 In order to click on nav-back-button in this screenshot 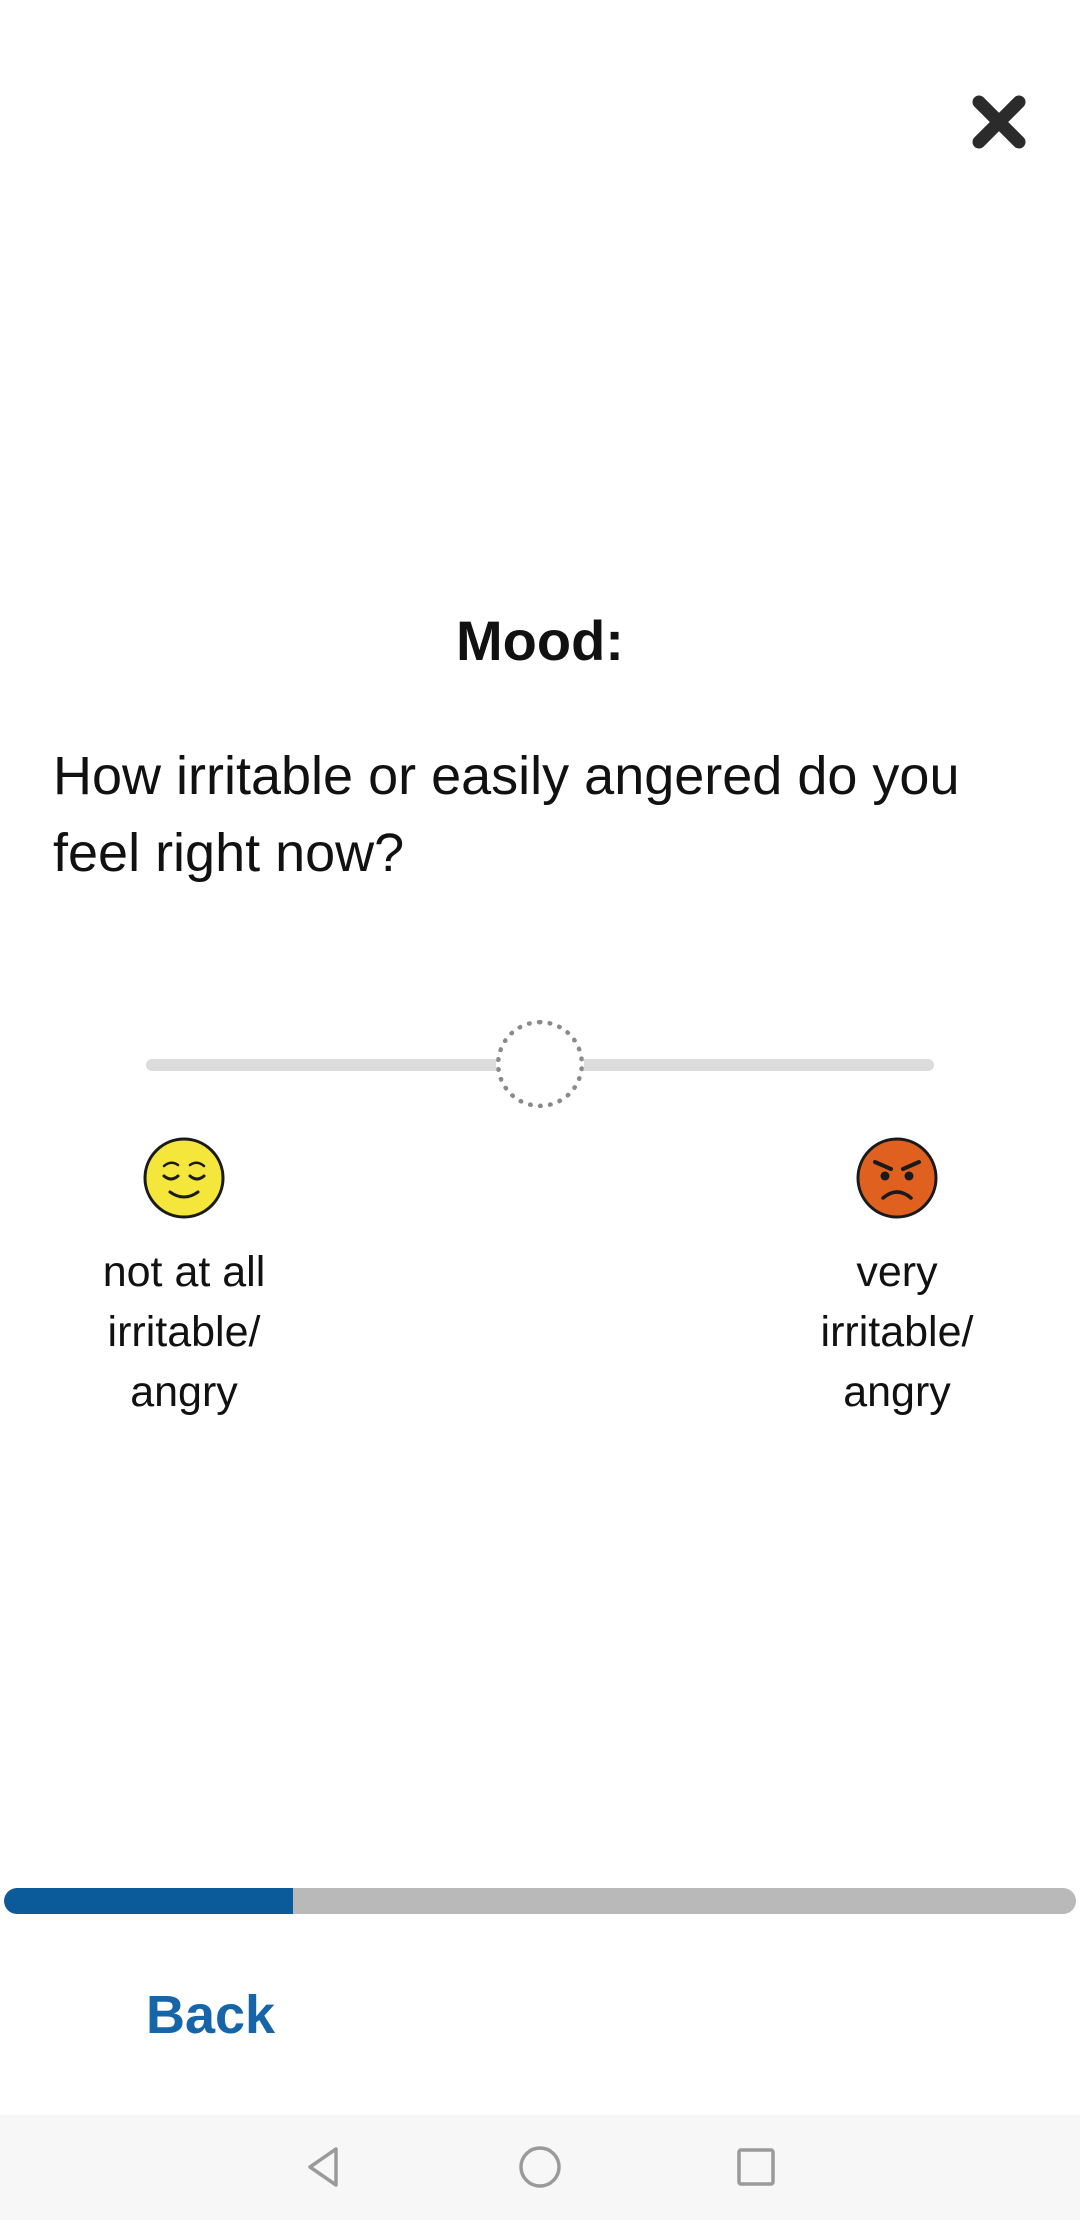, I will do `click(324, 2167)`.